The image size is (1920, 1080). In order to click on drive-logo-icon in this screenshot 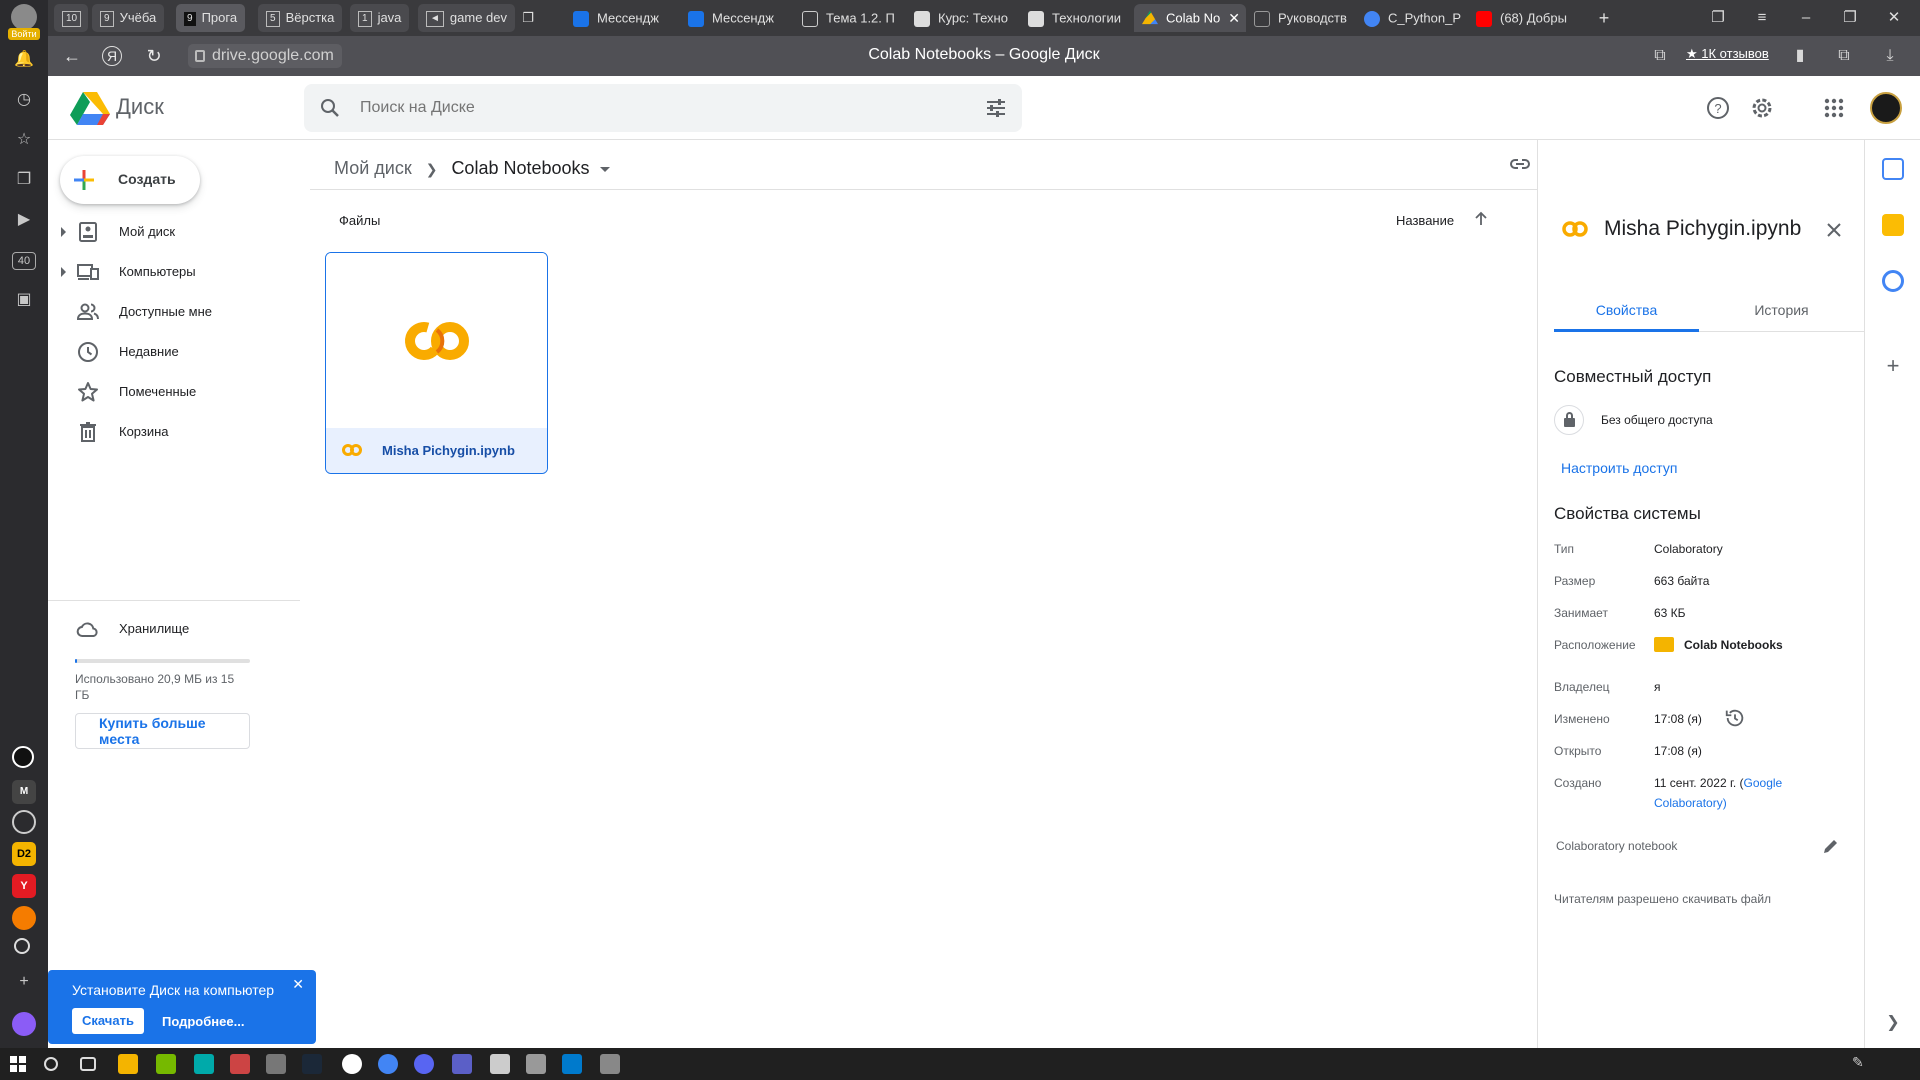, I will do `click(90, 108)`.